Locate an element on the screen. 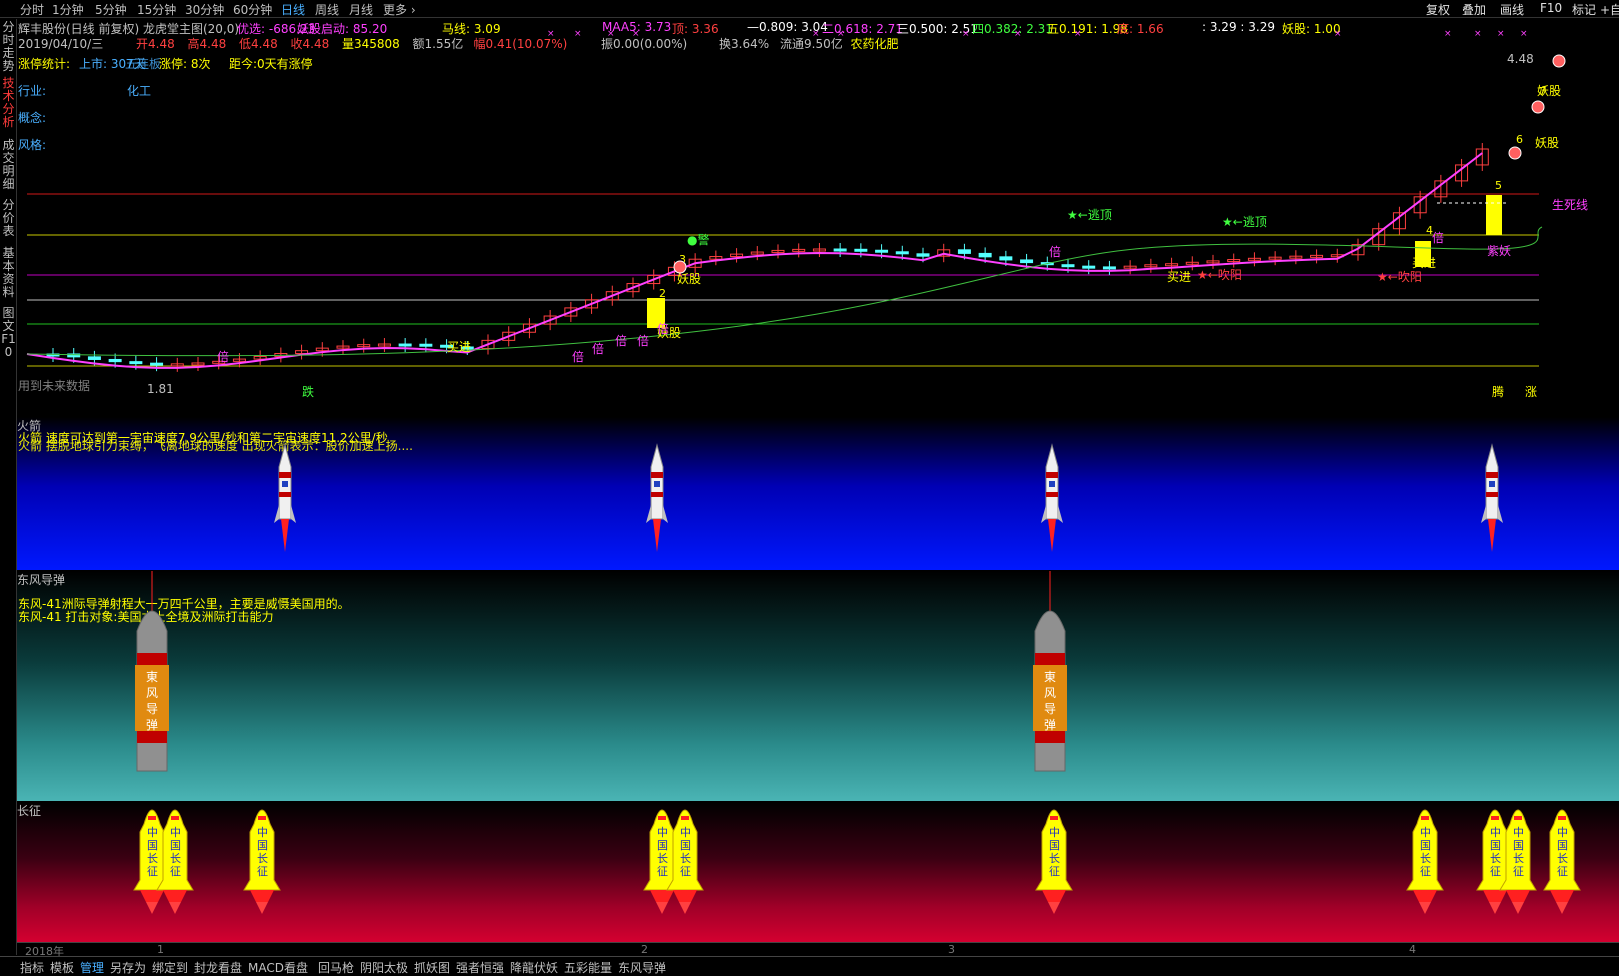  indicator-tab-13: 东风导弹 is located at coordinates (642, 967).